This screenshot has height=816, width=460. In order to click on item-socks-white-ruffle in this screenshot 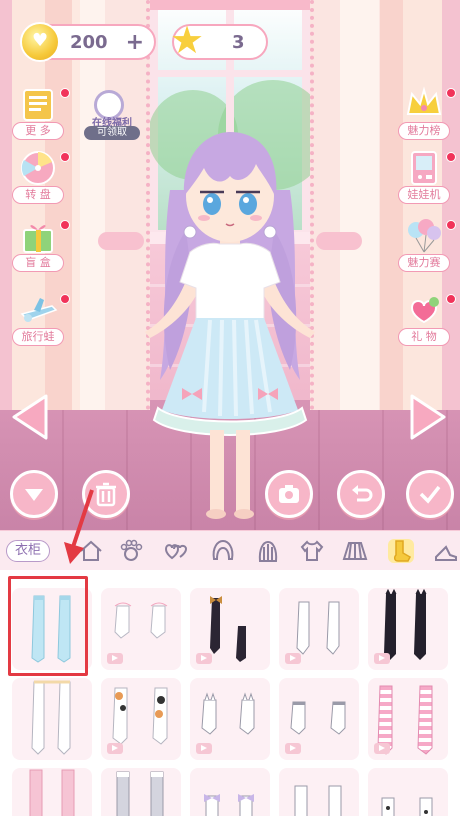, I will do `click(141, 629)`.